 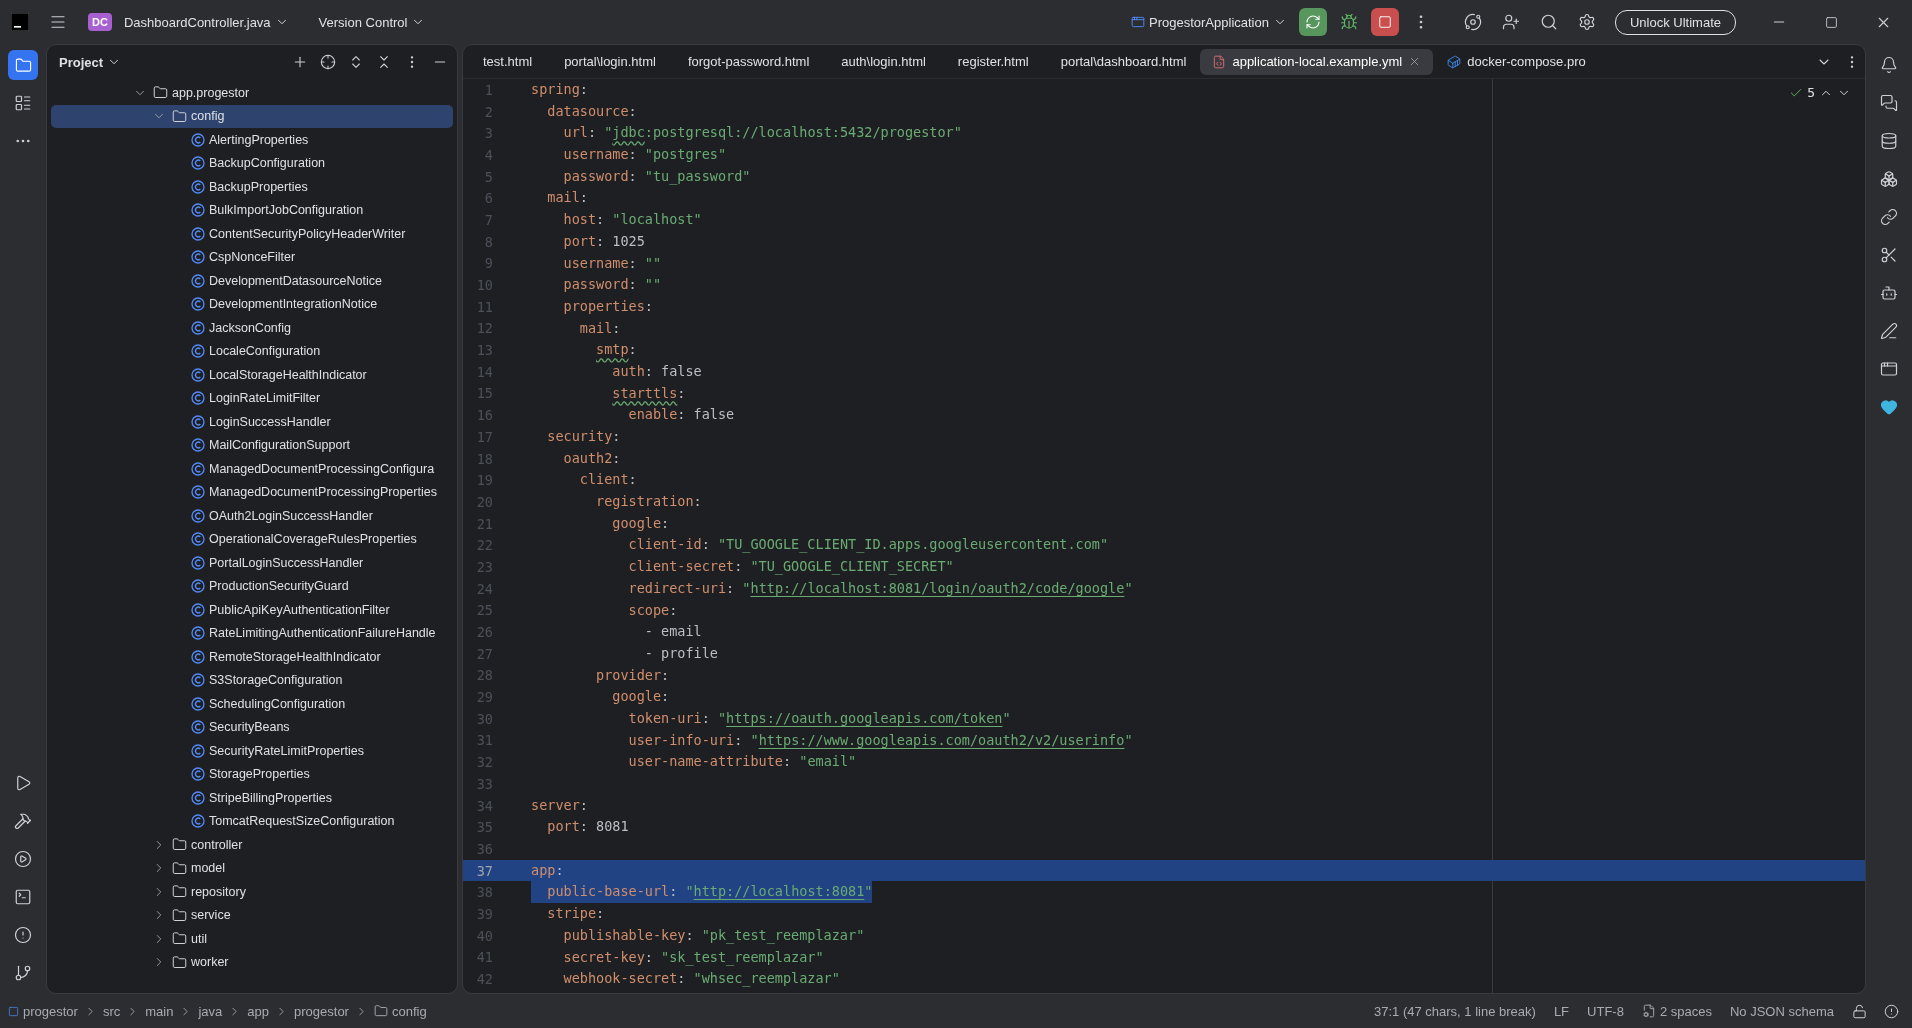 What do you see at coordinates (252, 140) in the screenshot?
I see `tree-item: AlertingProperties` at bounding box center [252, 140].